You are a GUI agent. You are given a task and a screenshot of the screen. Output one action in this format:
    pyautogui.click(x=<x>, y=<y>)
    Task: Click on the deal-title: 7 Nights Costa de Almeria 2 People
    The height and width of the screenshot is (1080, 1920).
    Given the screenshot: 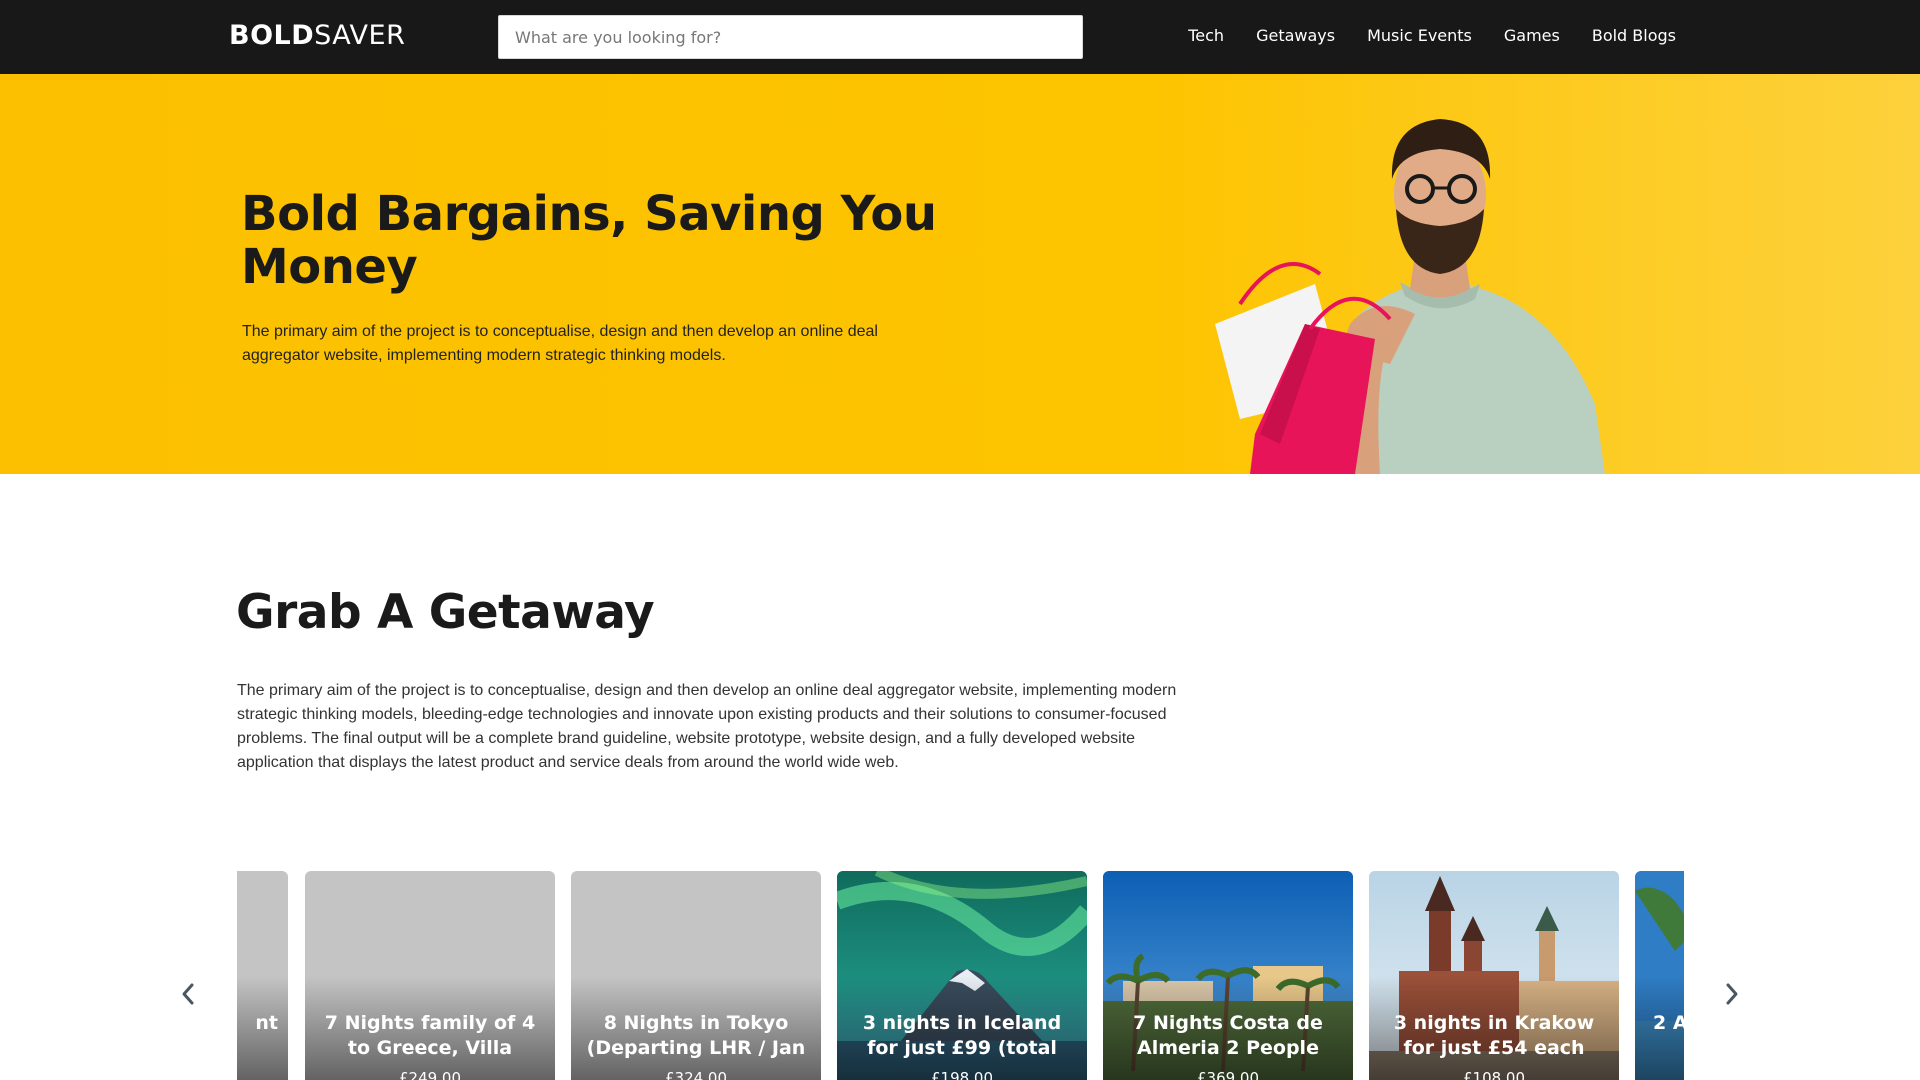 What is the action you would take?
    pyautogui.click(x=1228, y=1035)
    